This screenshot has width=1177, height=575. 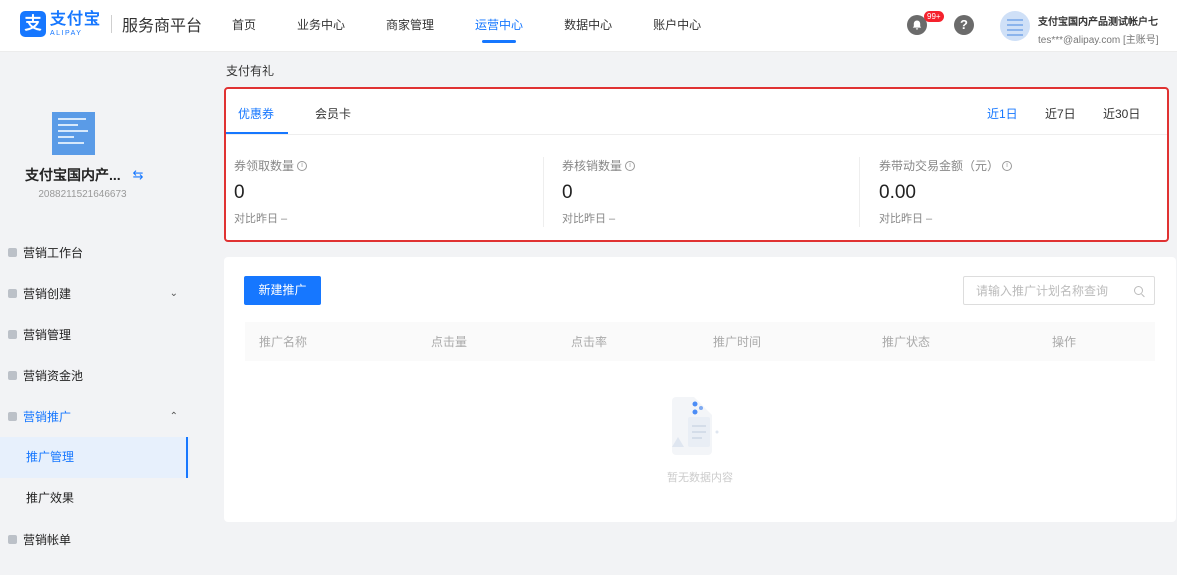 I want to click on sidebar-item-label: 营销创建, so click(x=47, y=294).